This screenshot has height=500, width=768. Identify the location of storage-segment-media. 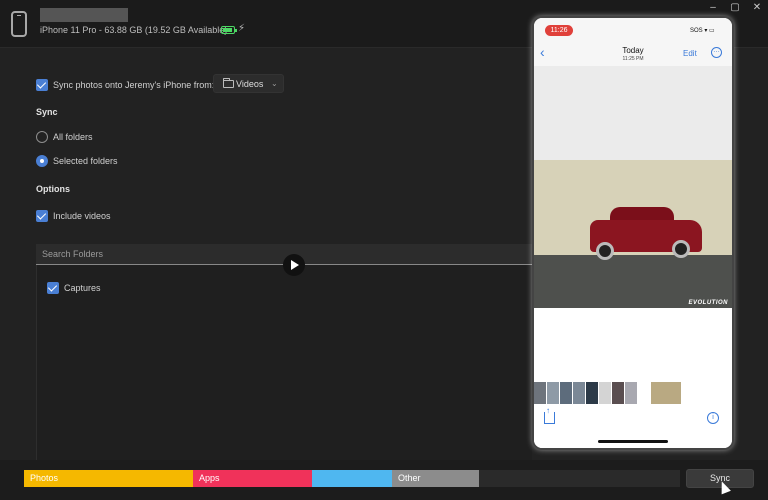
(352, 478).